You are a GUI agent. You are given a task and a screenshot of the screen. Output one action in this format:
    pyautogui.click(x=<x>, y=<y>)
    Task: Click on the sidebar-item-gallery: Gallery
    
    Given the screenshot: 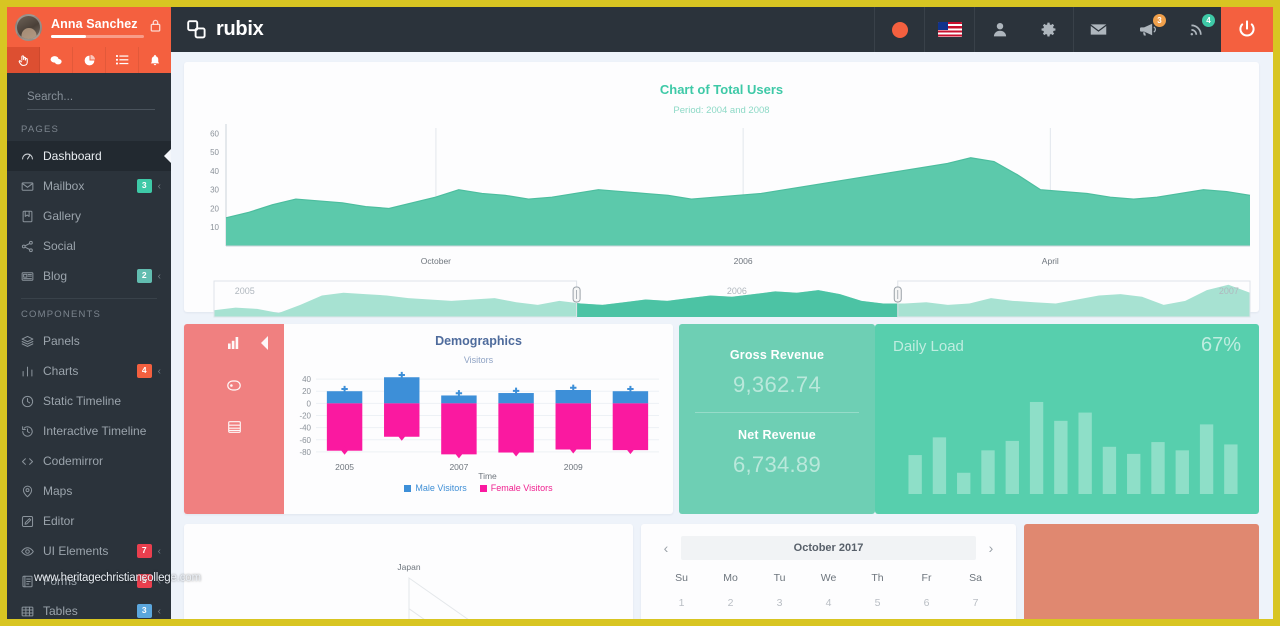 What is the action you would take?
    pyautogui.click(x=89, y=216)
    